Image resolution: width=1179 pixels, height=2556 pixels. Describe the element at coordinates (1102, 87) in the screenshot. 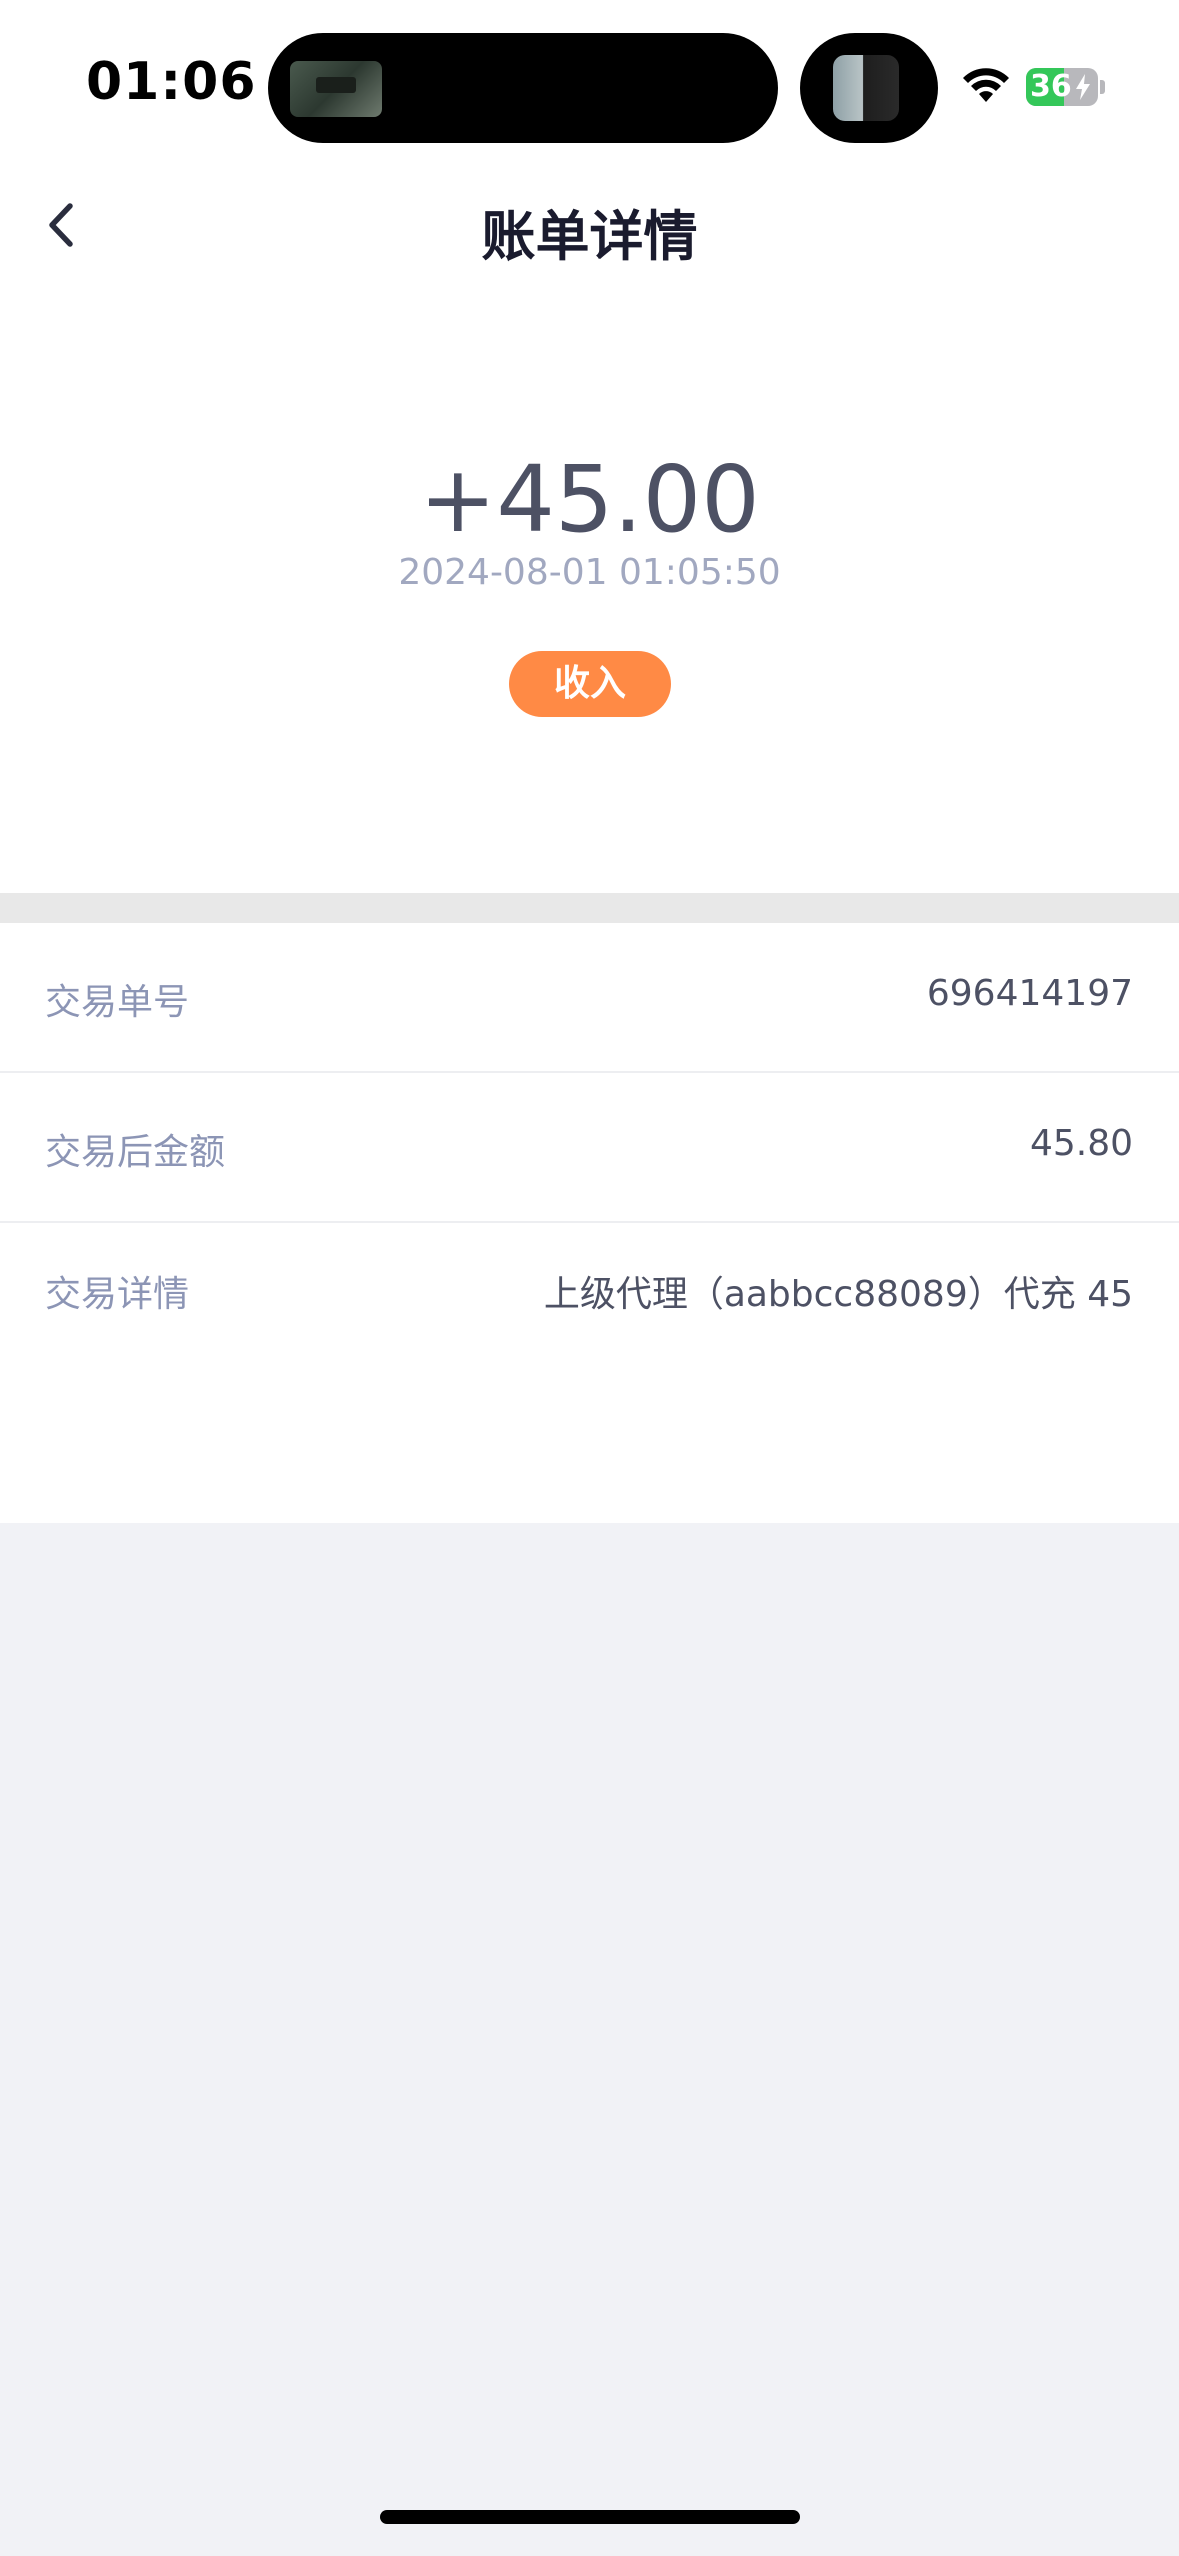

I see `battery-cap` at that location.